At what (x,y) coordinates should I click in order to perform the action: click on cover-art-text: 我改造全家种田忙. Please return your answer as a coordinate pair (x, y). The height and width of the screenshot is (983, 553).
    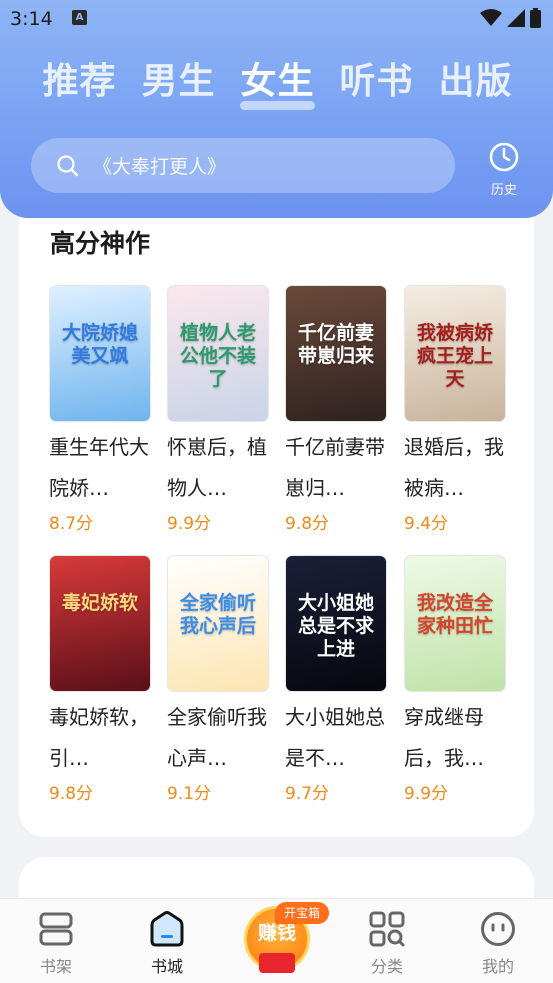
    Looking at the image, I should click on (454, 614).